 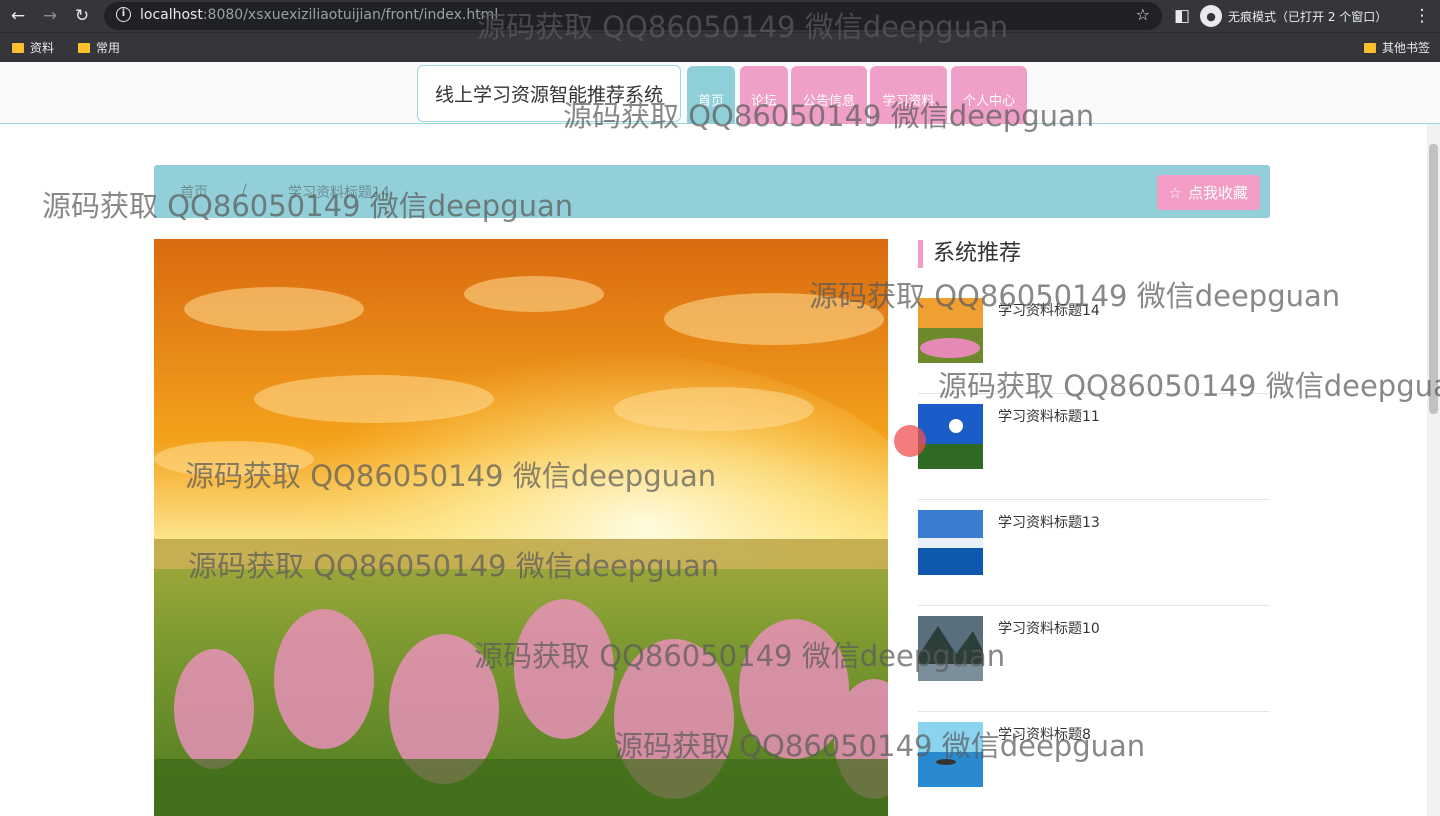 I want to click on forward-icon: →, so click(x=50, y=16).